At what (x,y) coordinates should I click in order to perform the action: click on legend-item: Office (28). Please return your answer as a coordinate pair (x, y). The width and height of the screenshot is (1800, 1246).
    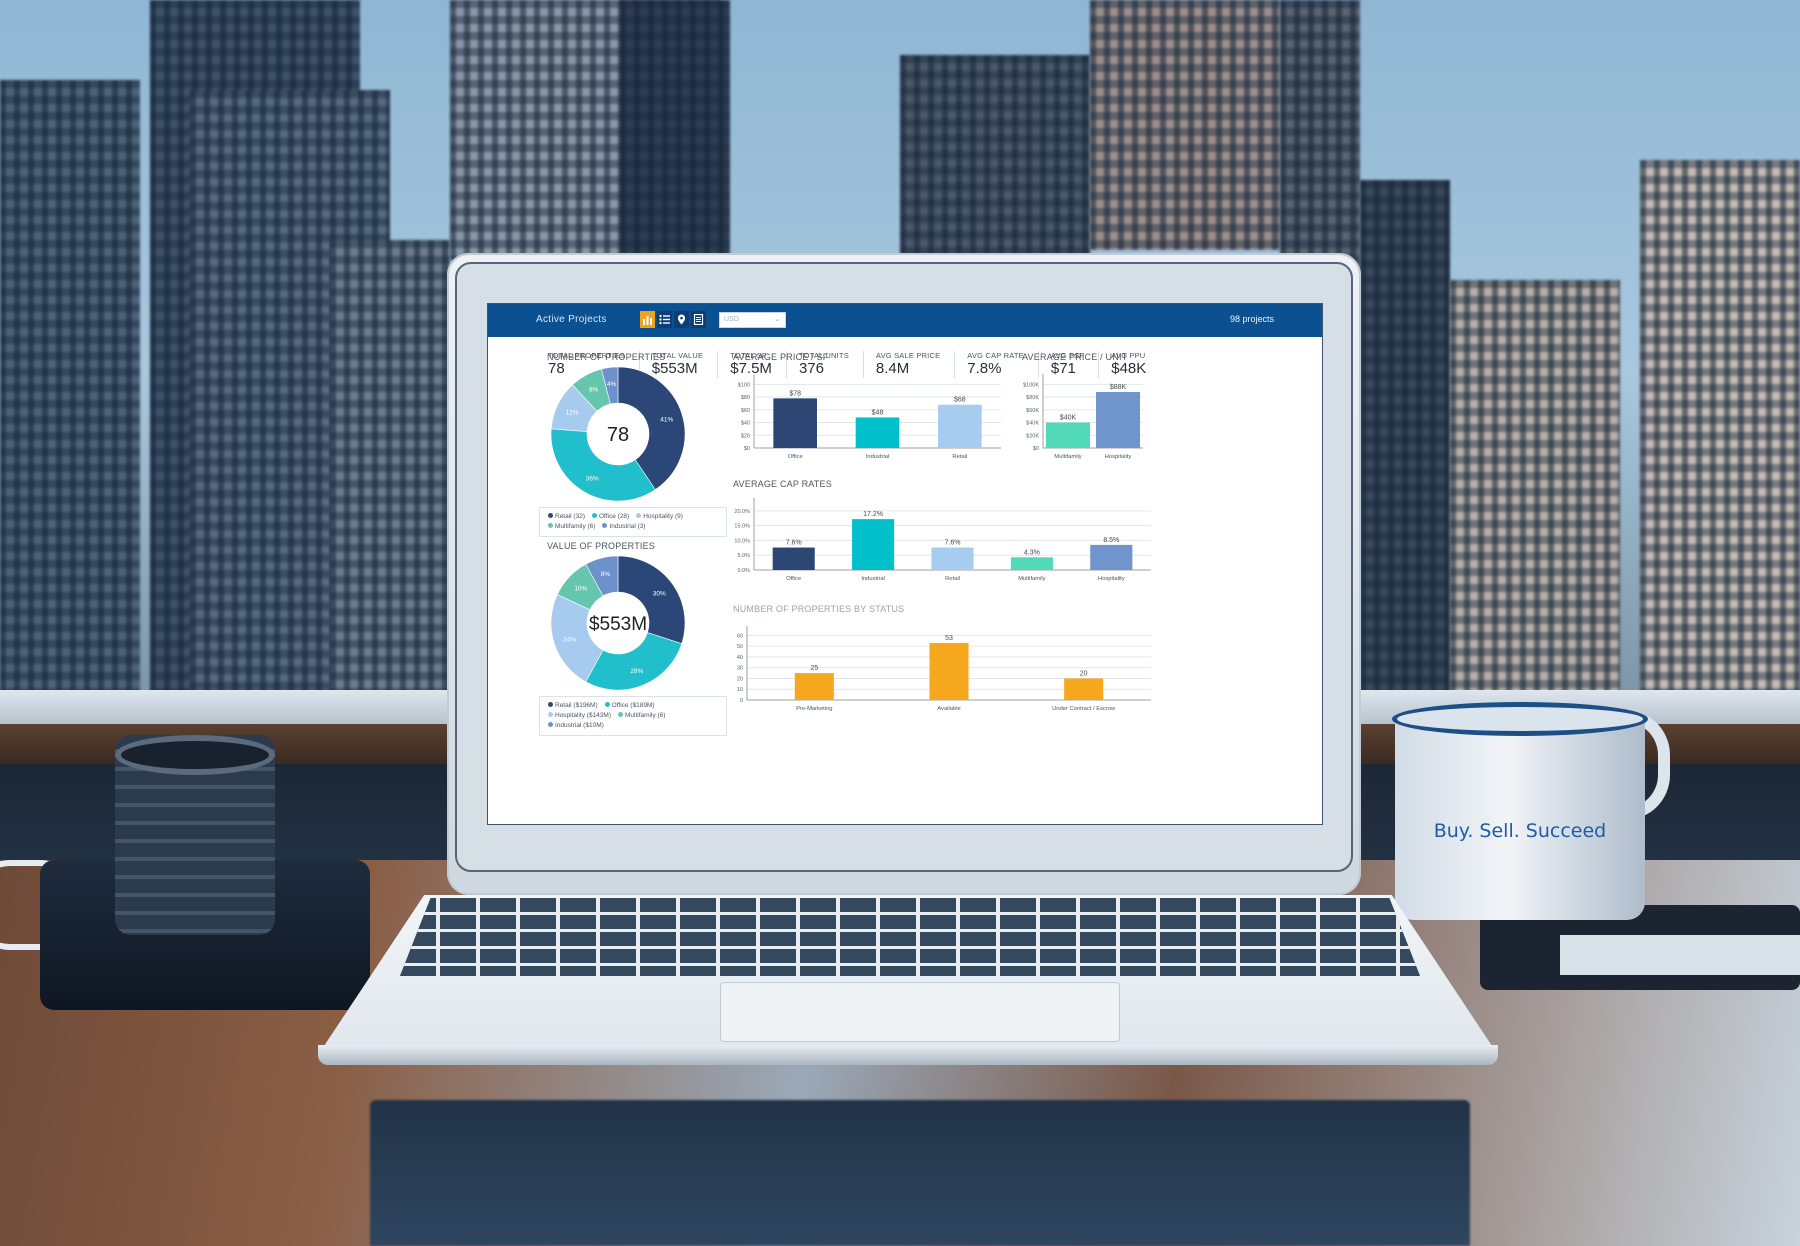
    Looking at the image, I should click on (610, 517).